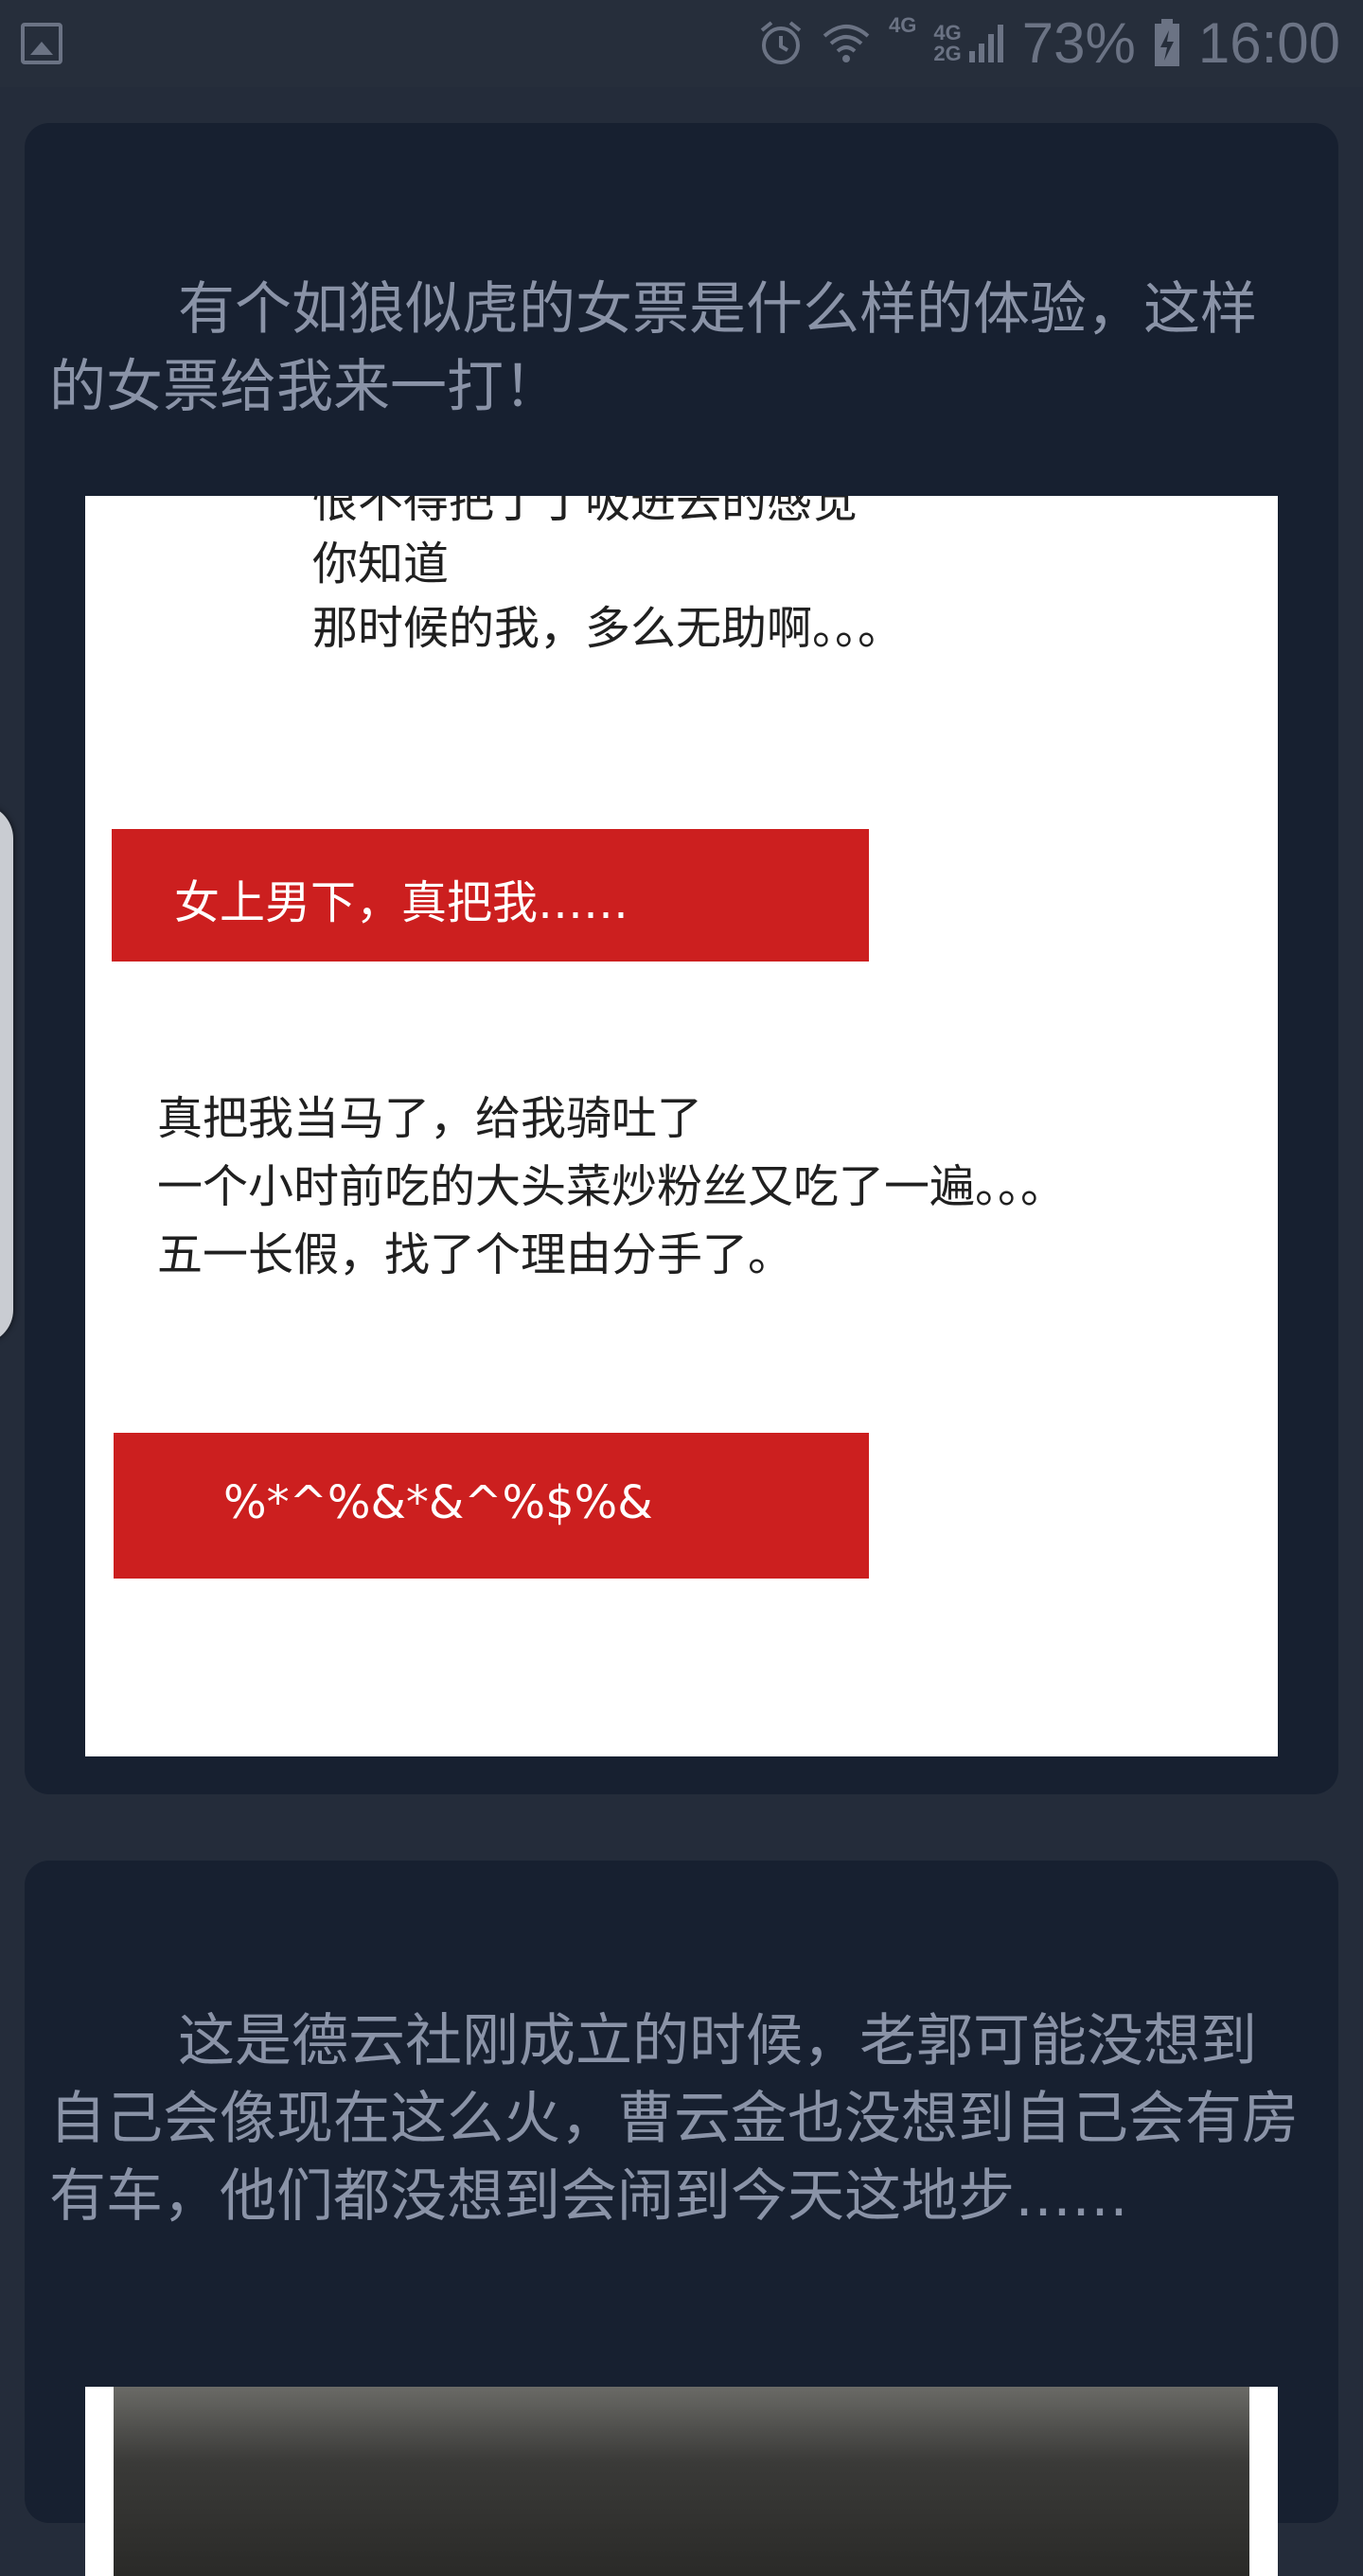  Describe the element at coordinates (585, 512) in the screenshot. I see `image-text-line: 恨不得把丁丁吸进去的感觉` at that location.